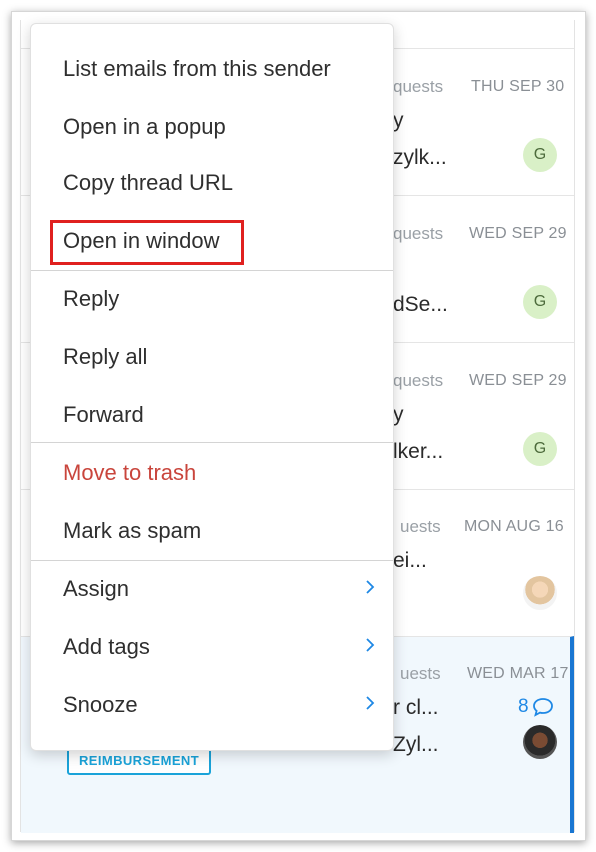 Image resolution: width=596 pixels, height=852 pixels. Describe the element at coordinates (197, 68) in the screenshot. I see `menu-item-label: List emails from this sender` at that location.